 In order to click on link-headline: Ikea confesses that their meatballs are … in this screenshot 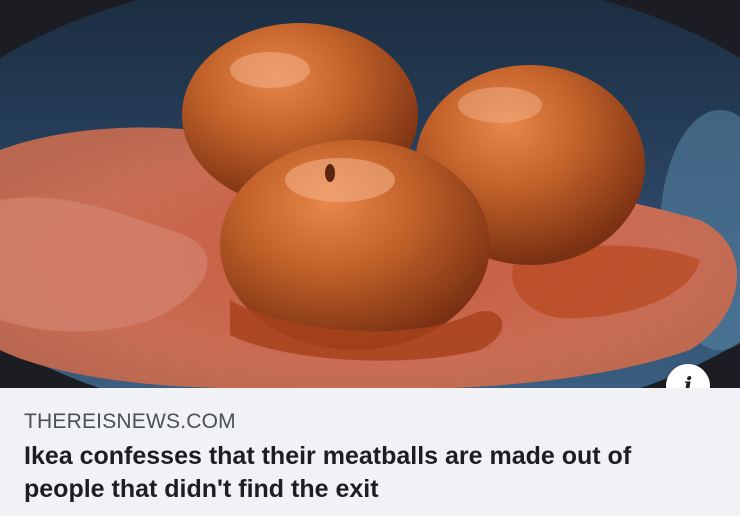, I will do `click(369, 473)`.